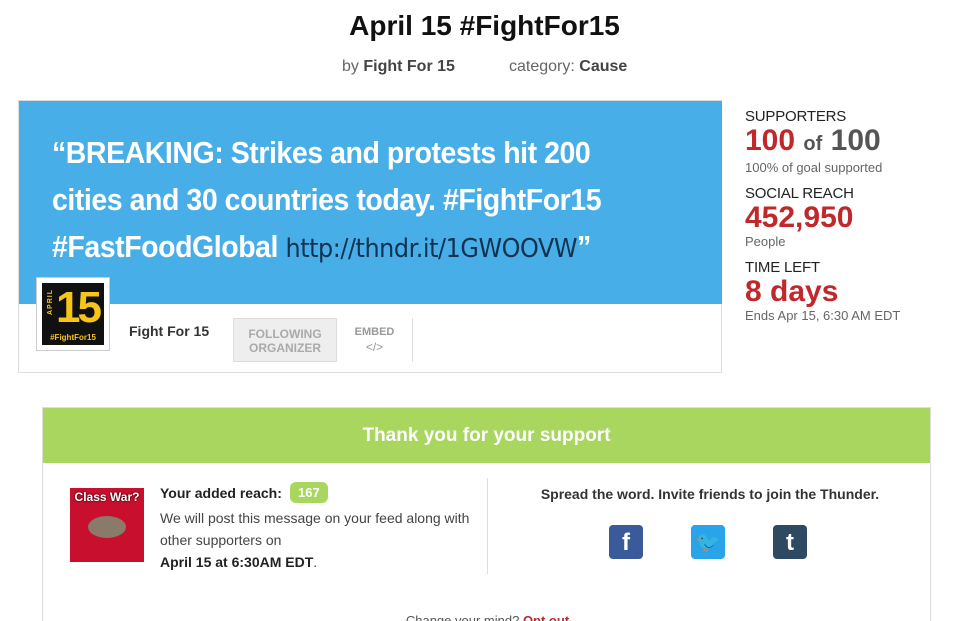 The width and height of the screenshot is (969, 621). What do you see at coordinates (409, 66) in the screenshot?
I see `organizer-link: Fight For 15` at bounding box center [409, 66].